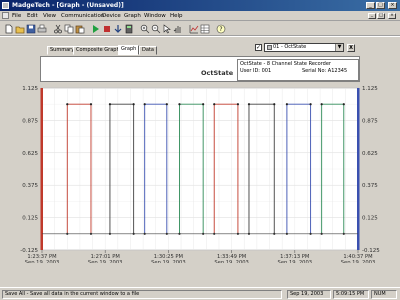 The width and height of the screenshot is (400, 300). Describe the element at coordinates (117, 28) in the screenshot. I see `download-icon` at that location.